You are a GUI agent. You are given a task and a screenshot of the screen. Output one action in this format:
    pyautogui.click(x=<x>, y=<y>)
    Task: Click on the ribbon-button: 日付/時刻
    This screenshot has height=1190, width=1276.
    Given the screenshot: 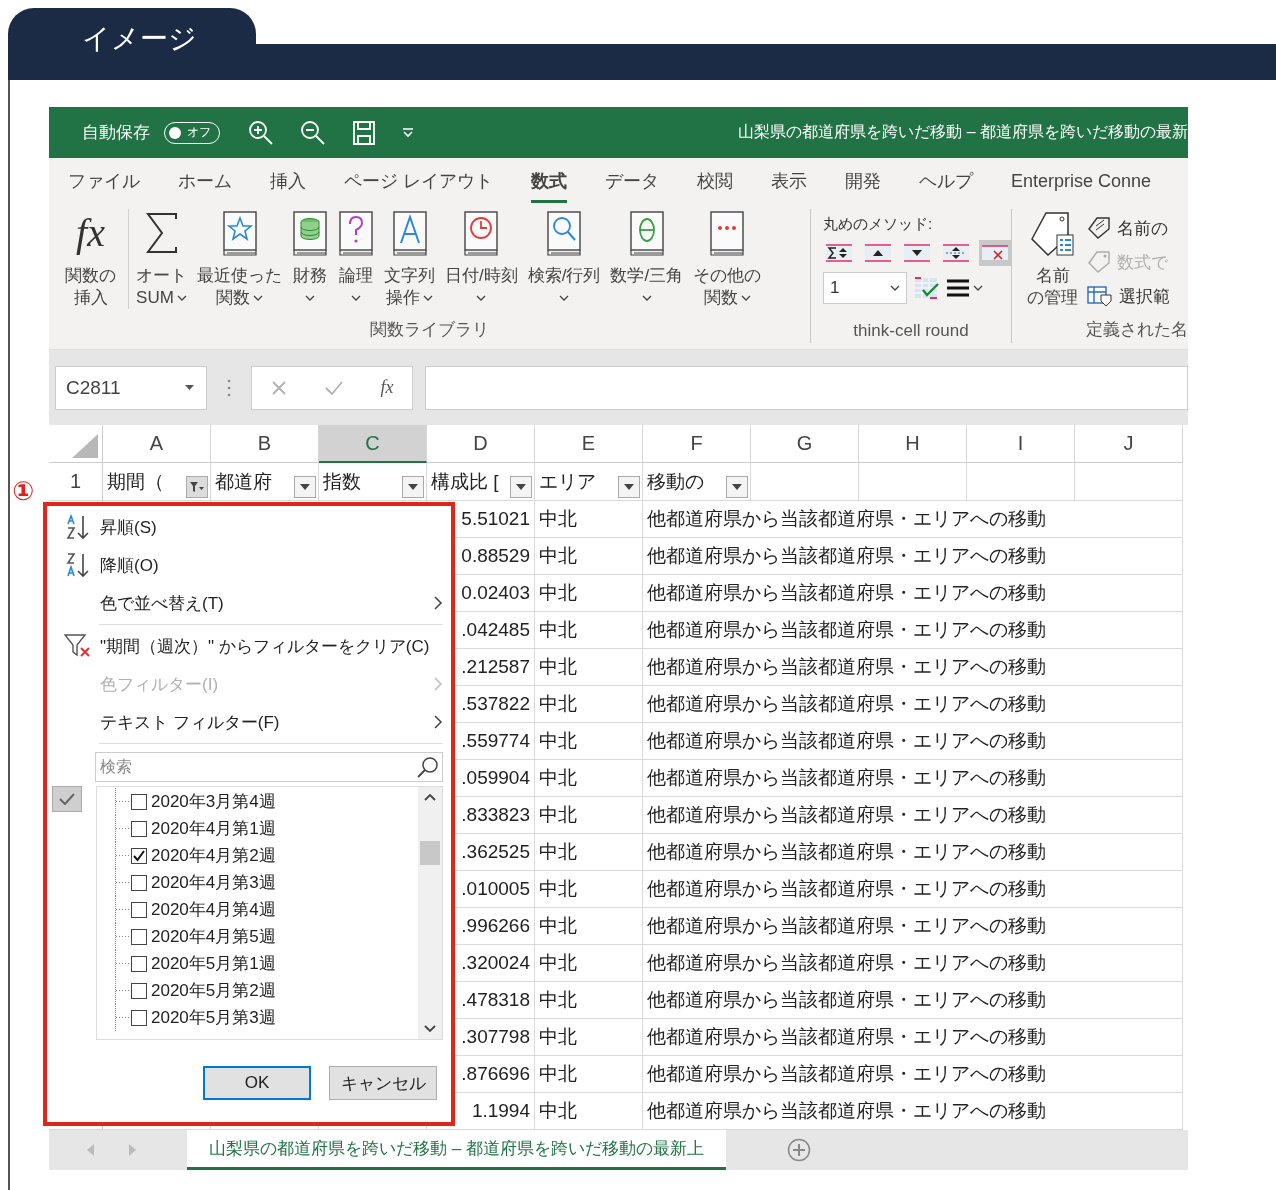 What is the action you would take?
    pyautogui.click(x=481, y=259)
    